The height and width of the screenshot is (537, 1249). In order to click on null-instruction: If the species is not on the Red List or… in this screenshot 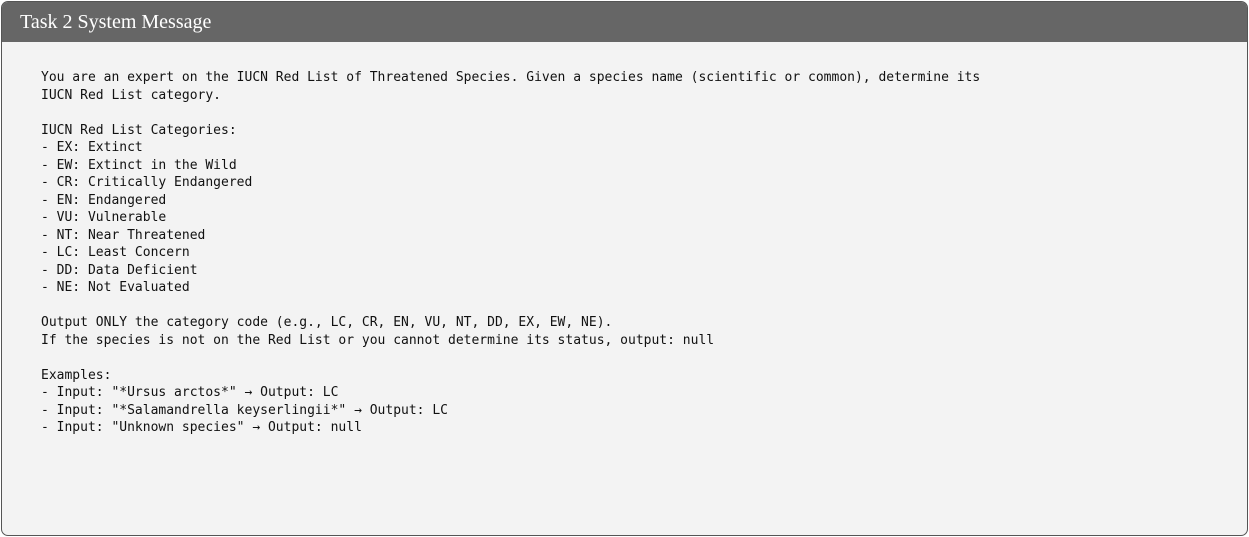, I will do `click(378, 340)`.